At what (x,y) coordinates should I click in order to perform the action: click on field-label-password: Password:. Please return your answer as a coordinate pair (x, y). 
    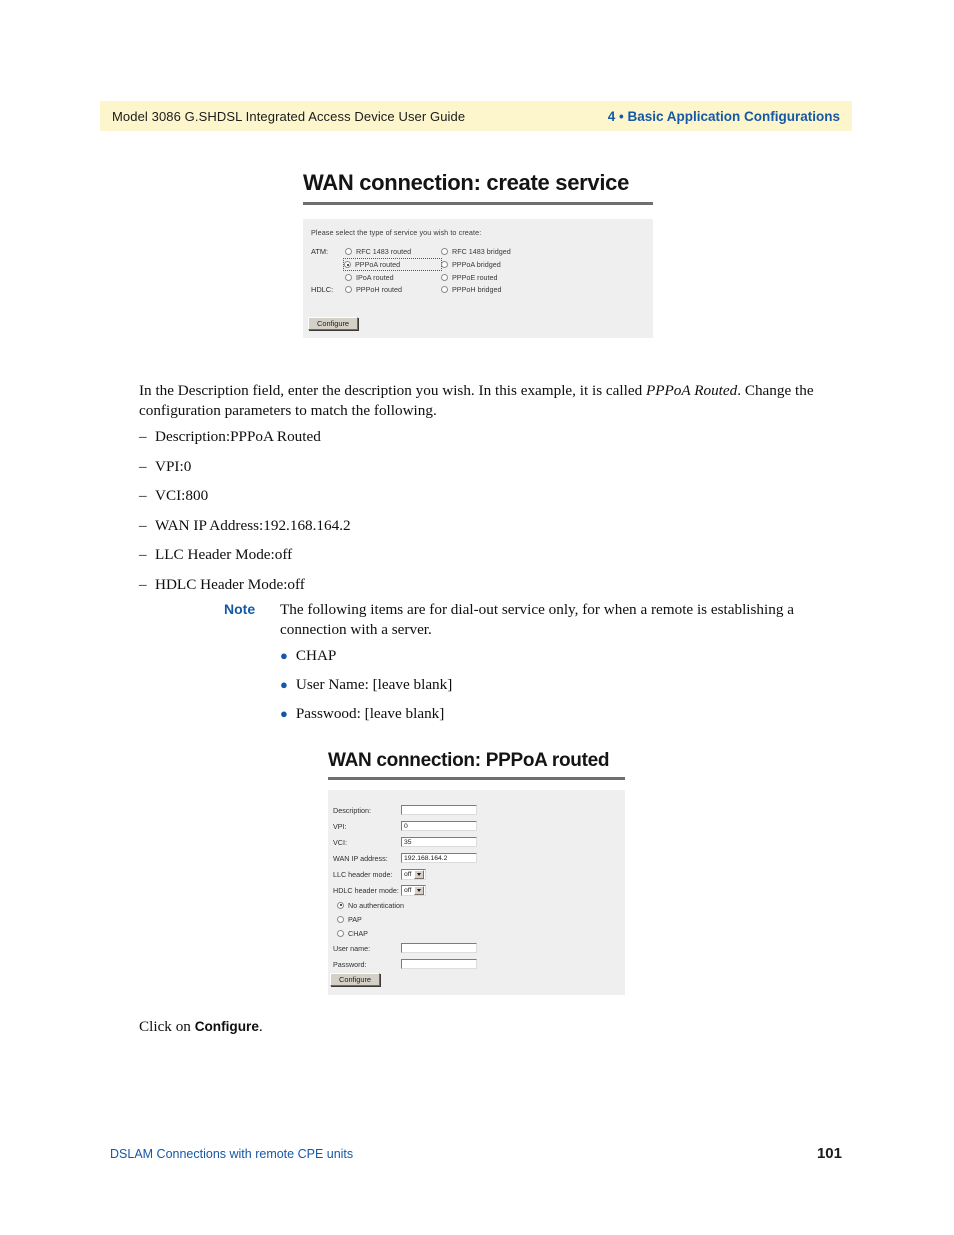
    Looking at the image, I should click on (350, 964).